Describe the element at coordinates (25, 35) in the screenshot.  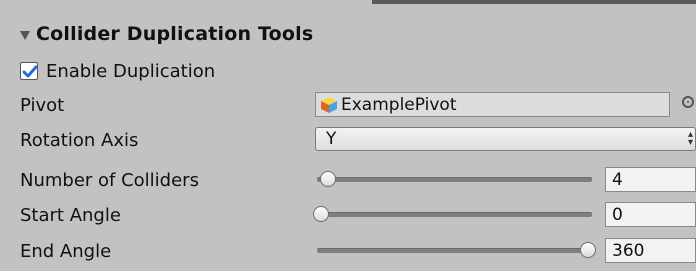
I see `foldout-arrow-icon` at that location.